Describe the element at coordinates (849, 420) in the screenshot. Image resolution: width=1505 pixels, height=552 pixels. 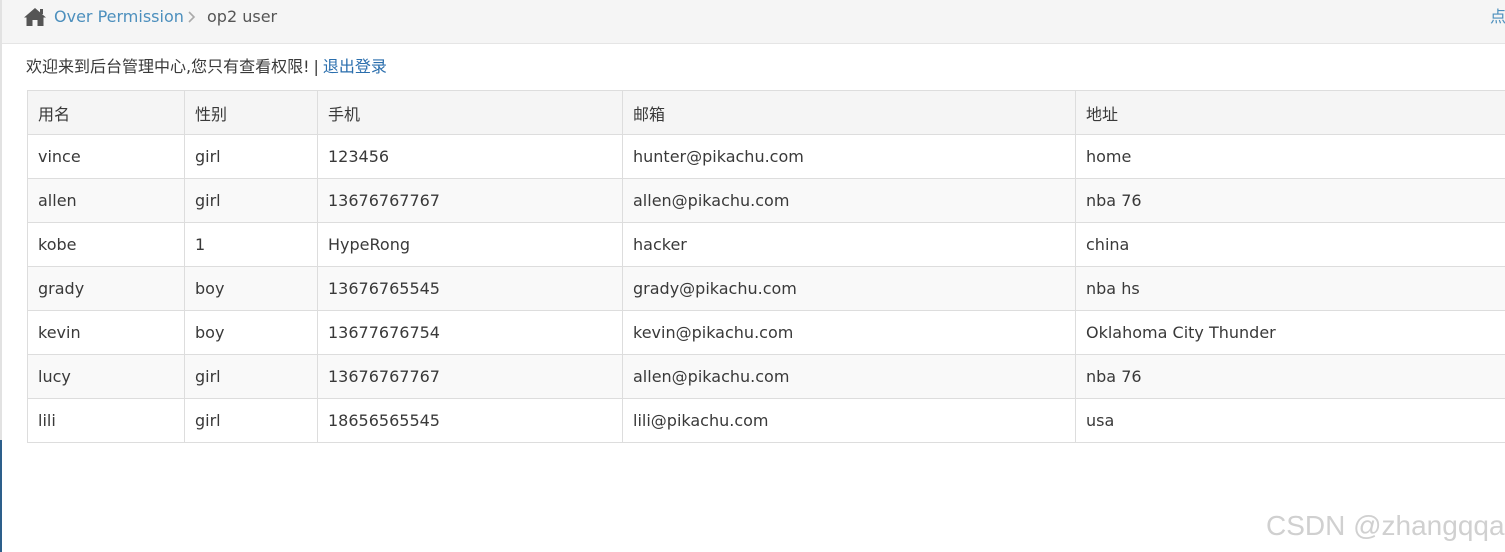
I see `cell-email: lili@pikachu.com` at that location.